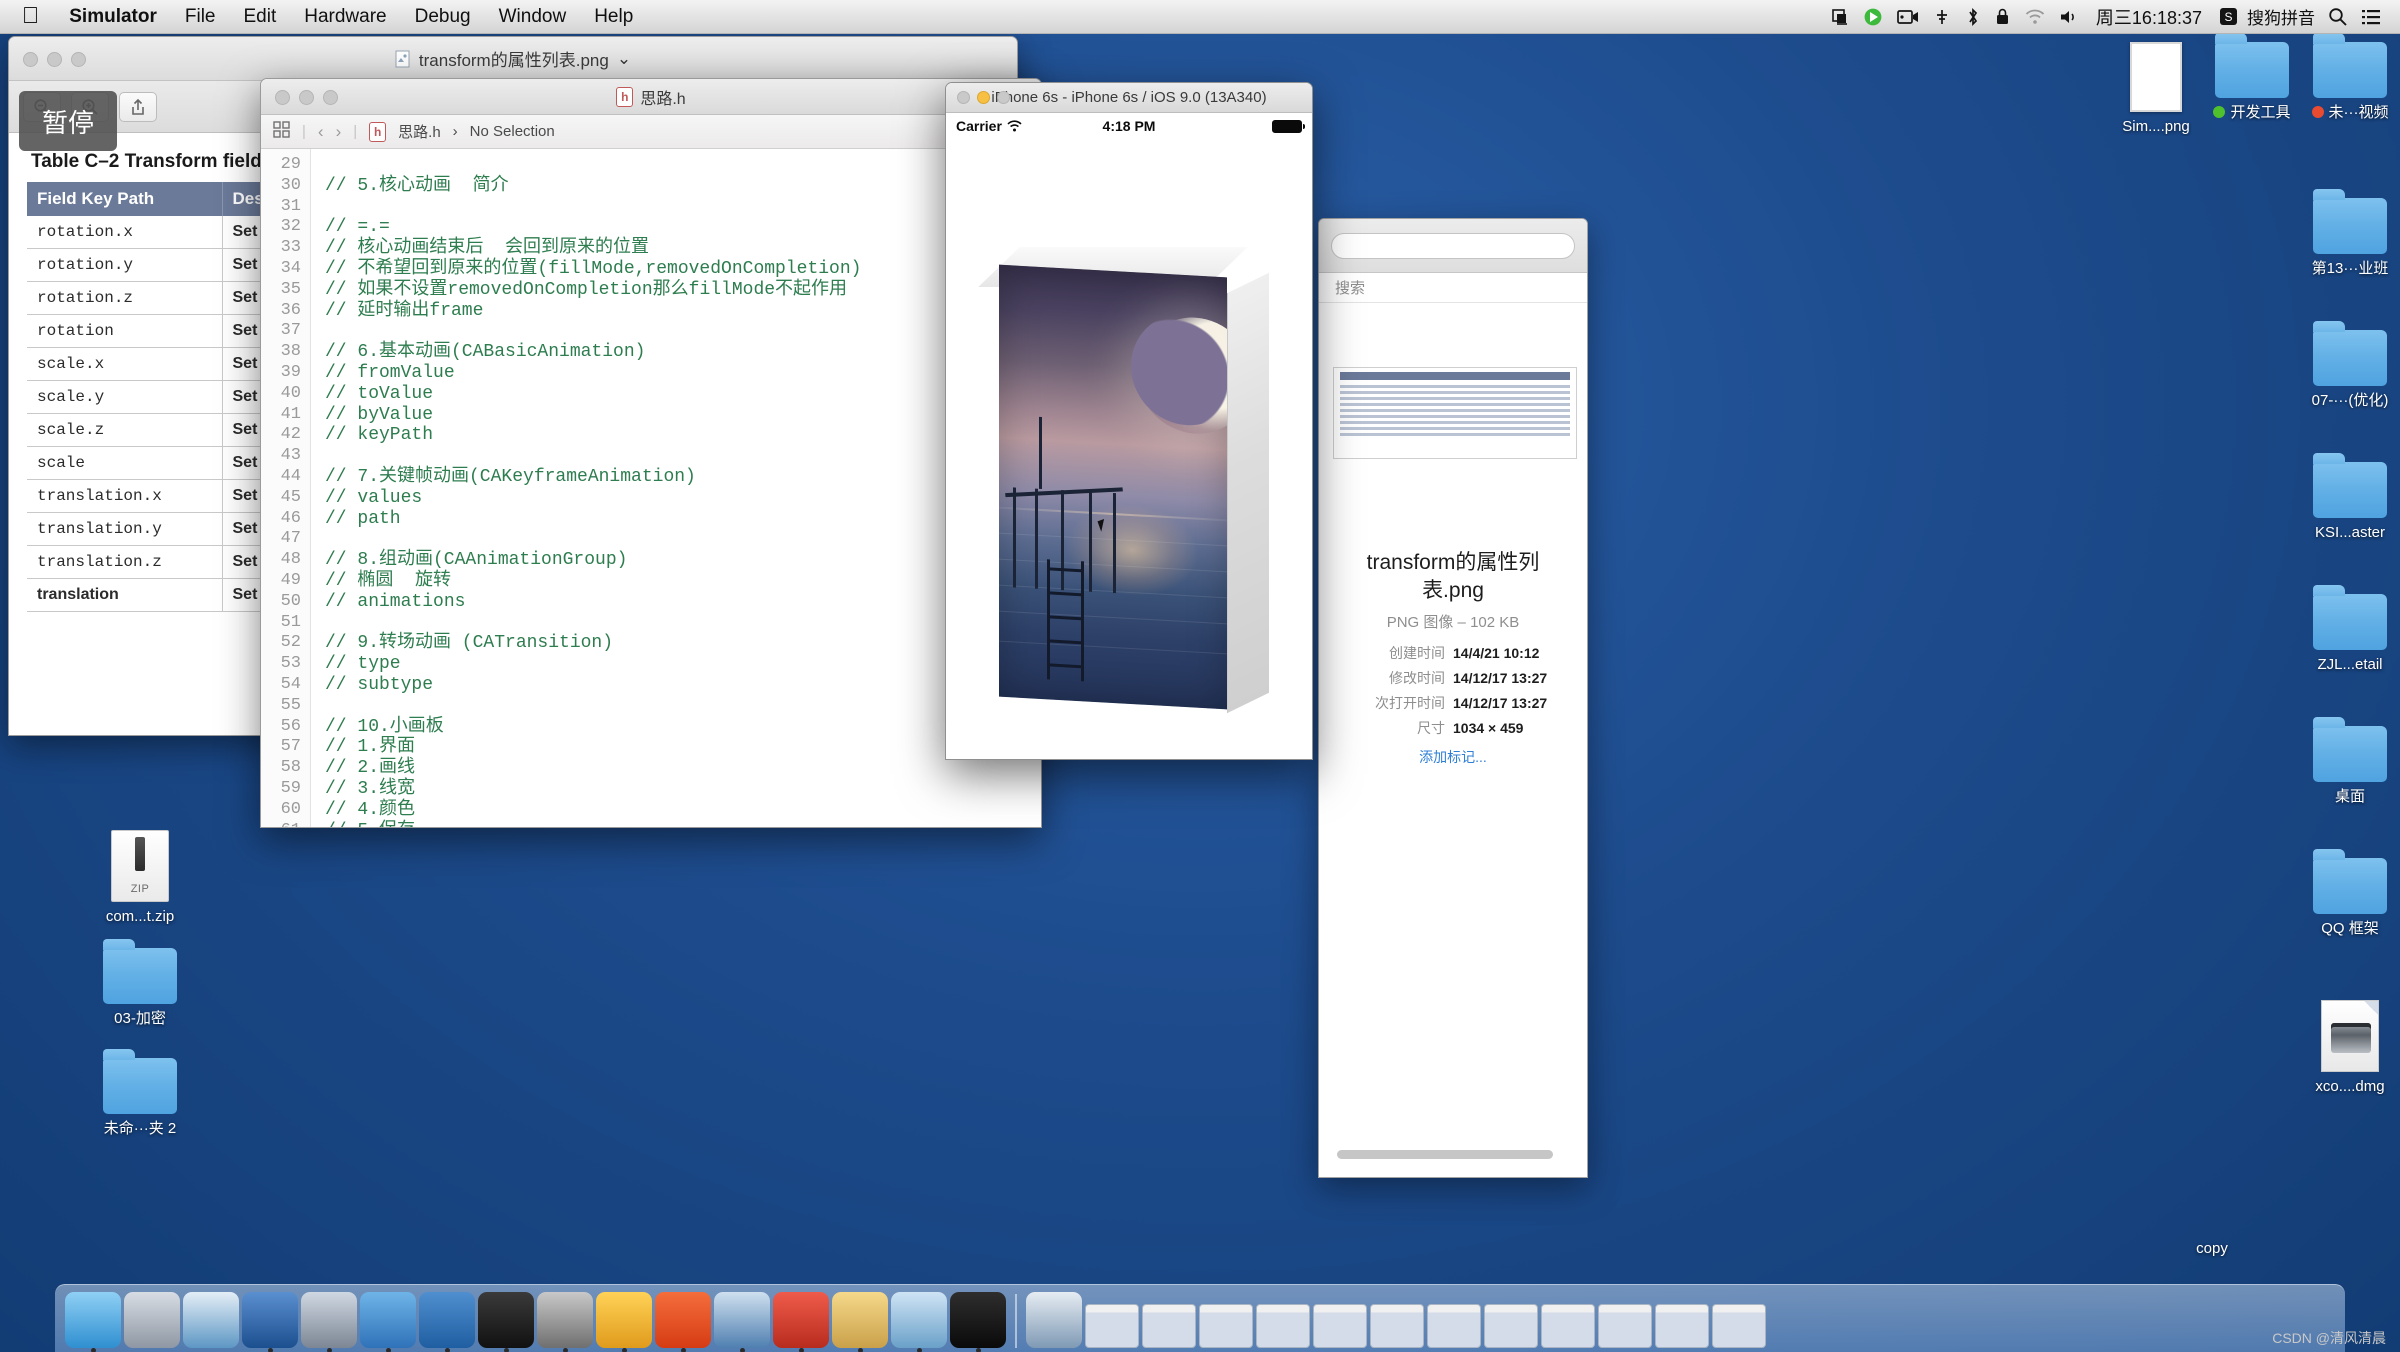 This screenshot has width=2400, height=1352. Describe the element at coordinates (1129, 98) in the screenshot. I see `simulator-titlebar: iPhone 6s - iPhone 6s / iOS 9.0 (13A340)` at that location.